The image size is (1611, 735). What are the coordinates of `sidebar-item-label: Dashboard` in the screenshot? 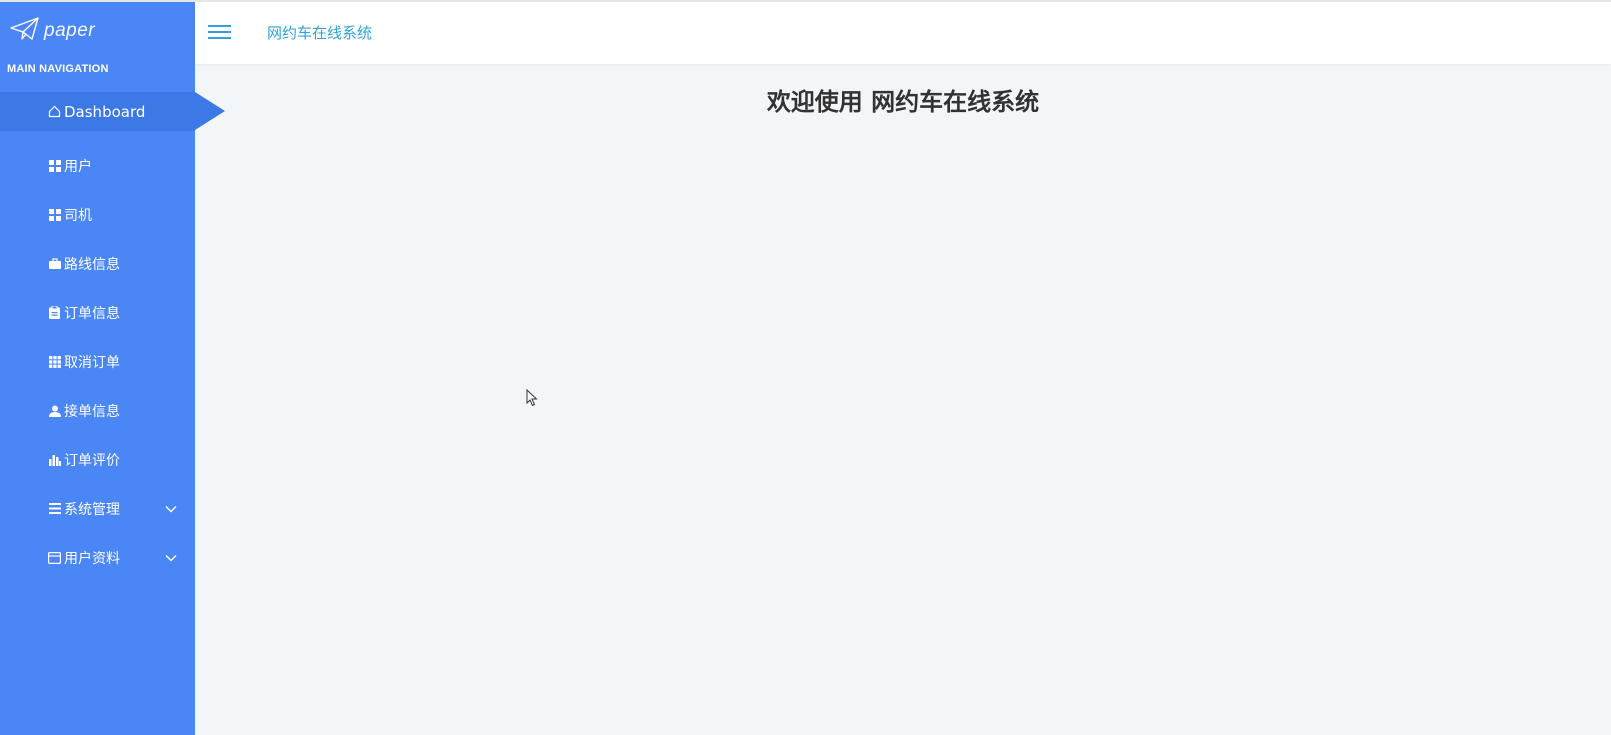 It's located at (105, 111).